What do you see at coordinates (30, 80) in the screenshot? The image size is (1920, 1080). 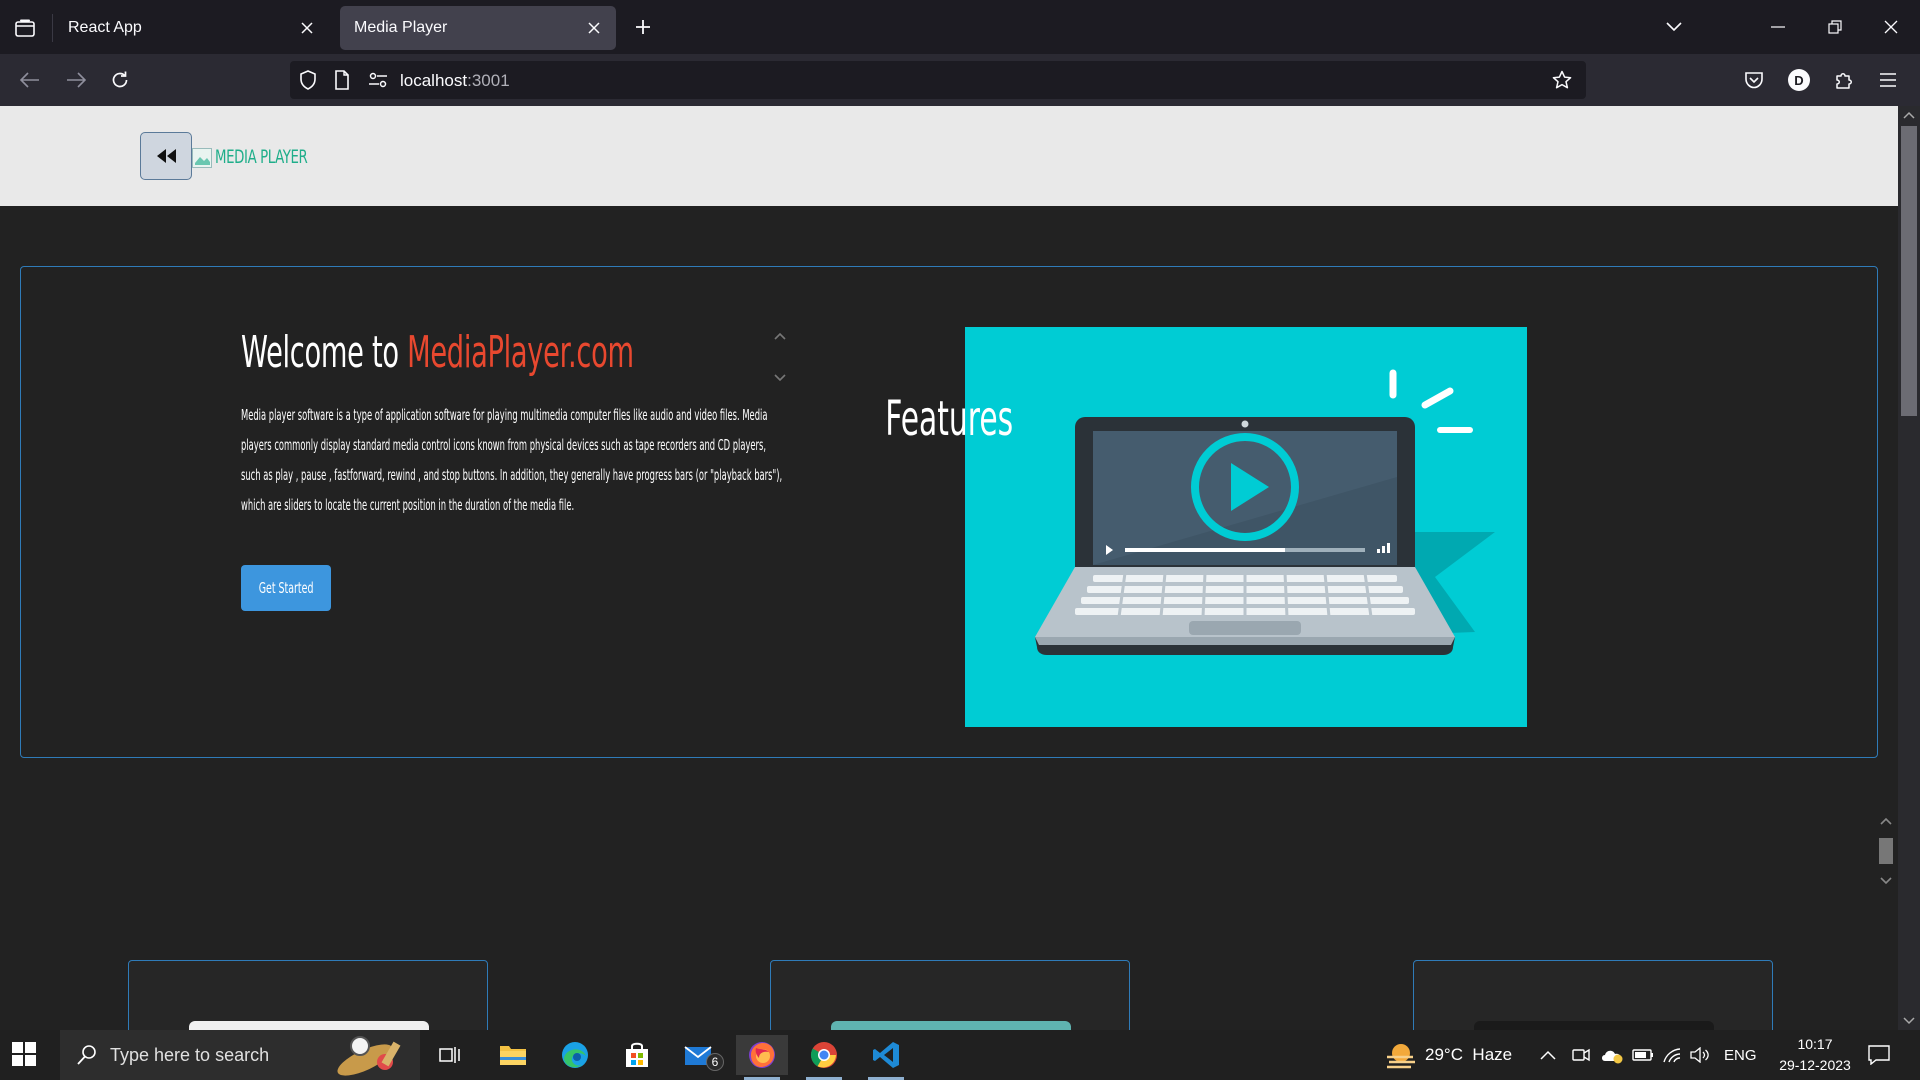 I see `back-arrow-icon` at bounding box center [30, 80].